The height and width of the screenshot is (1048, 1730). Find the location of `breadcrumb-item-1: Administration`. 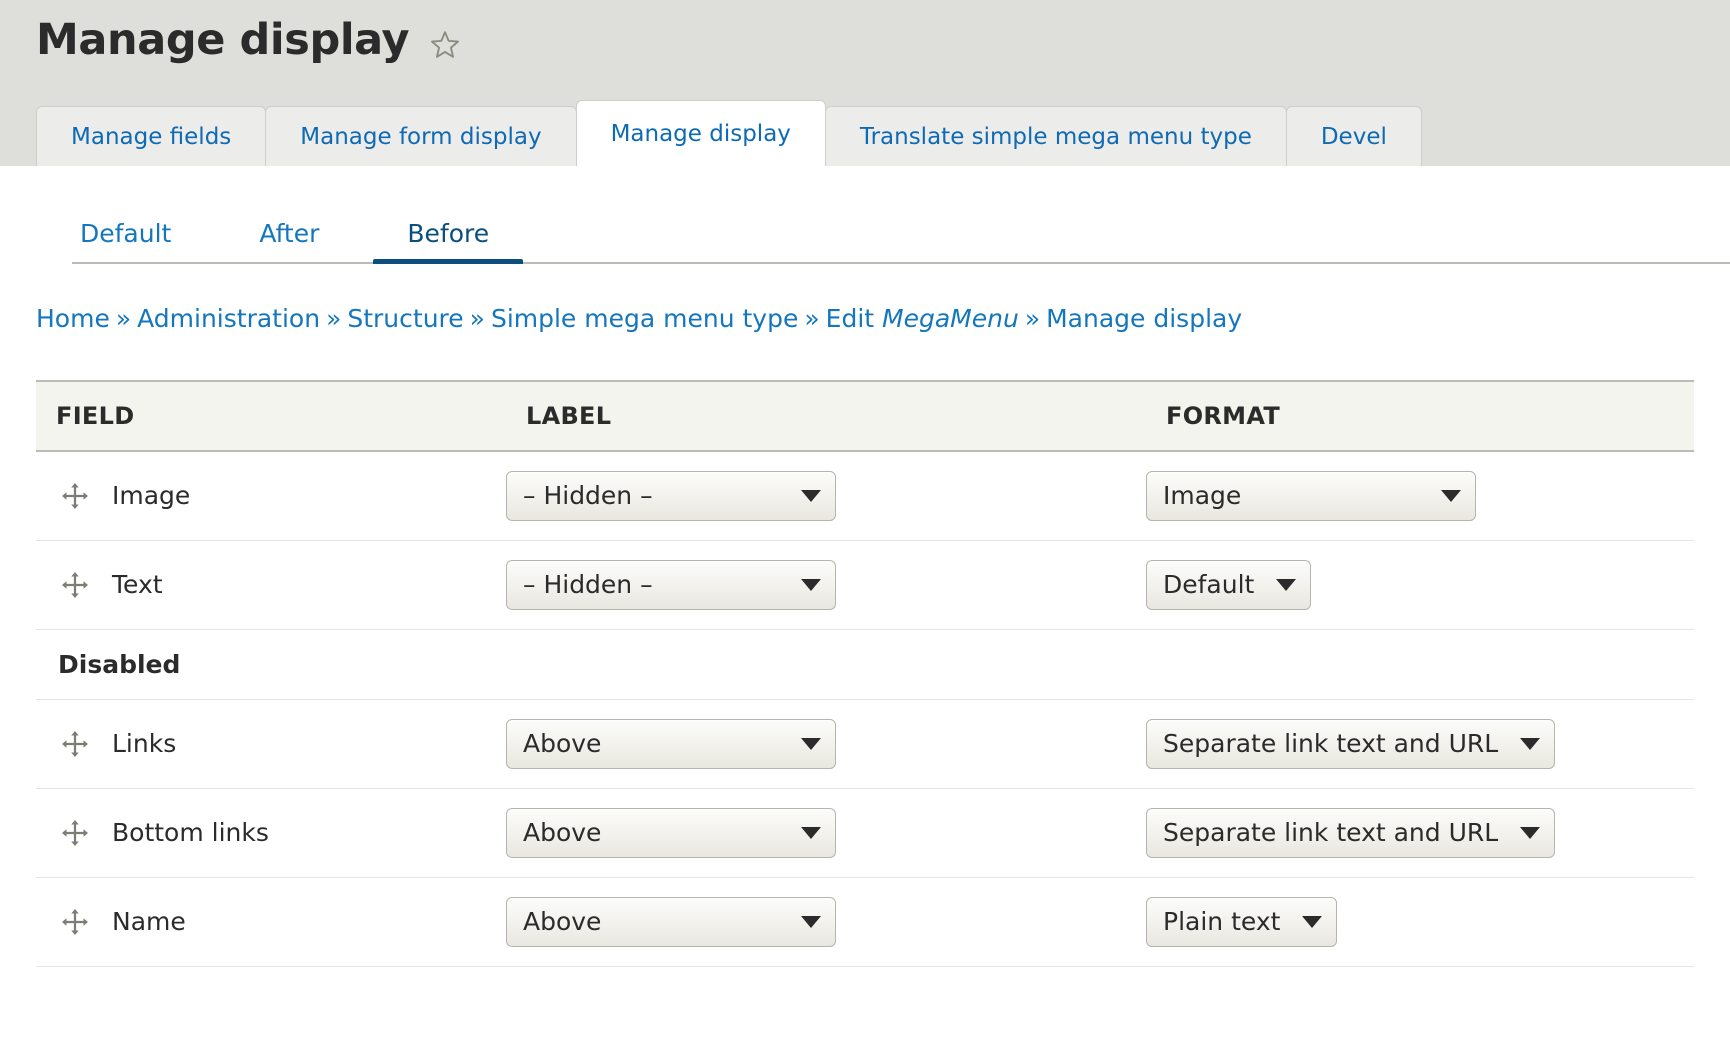

breadcrumb-item-1: Administration is located at coordinates (228, 318).